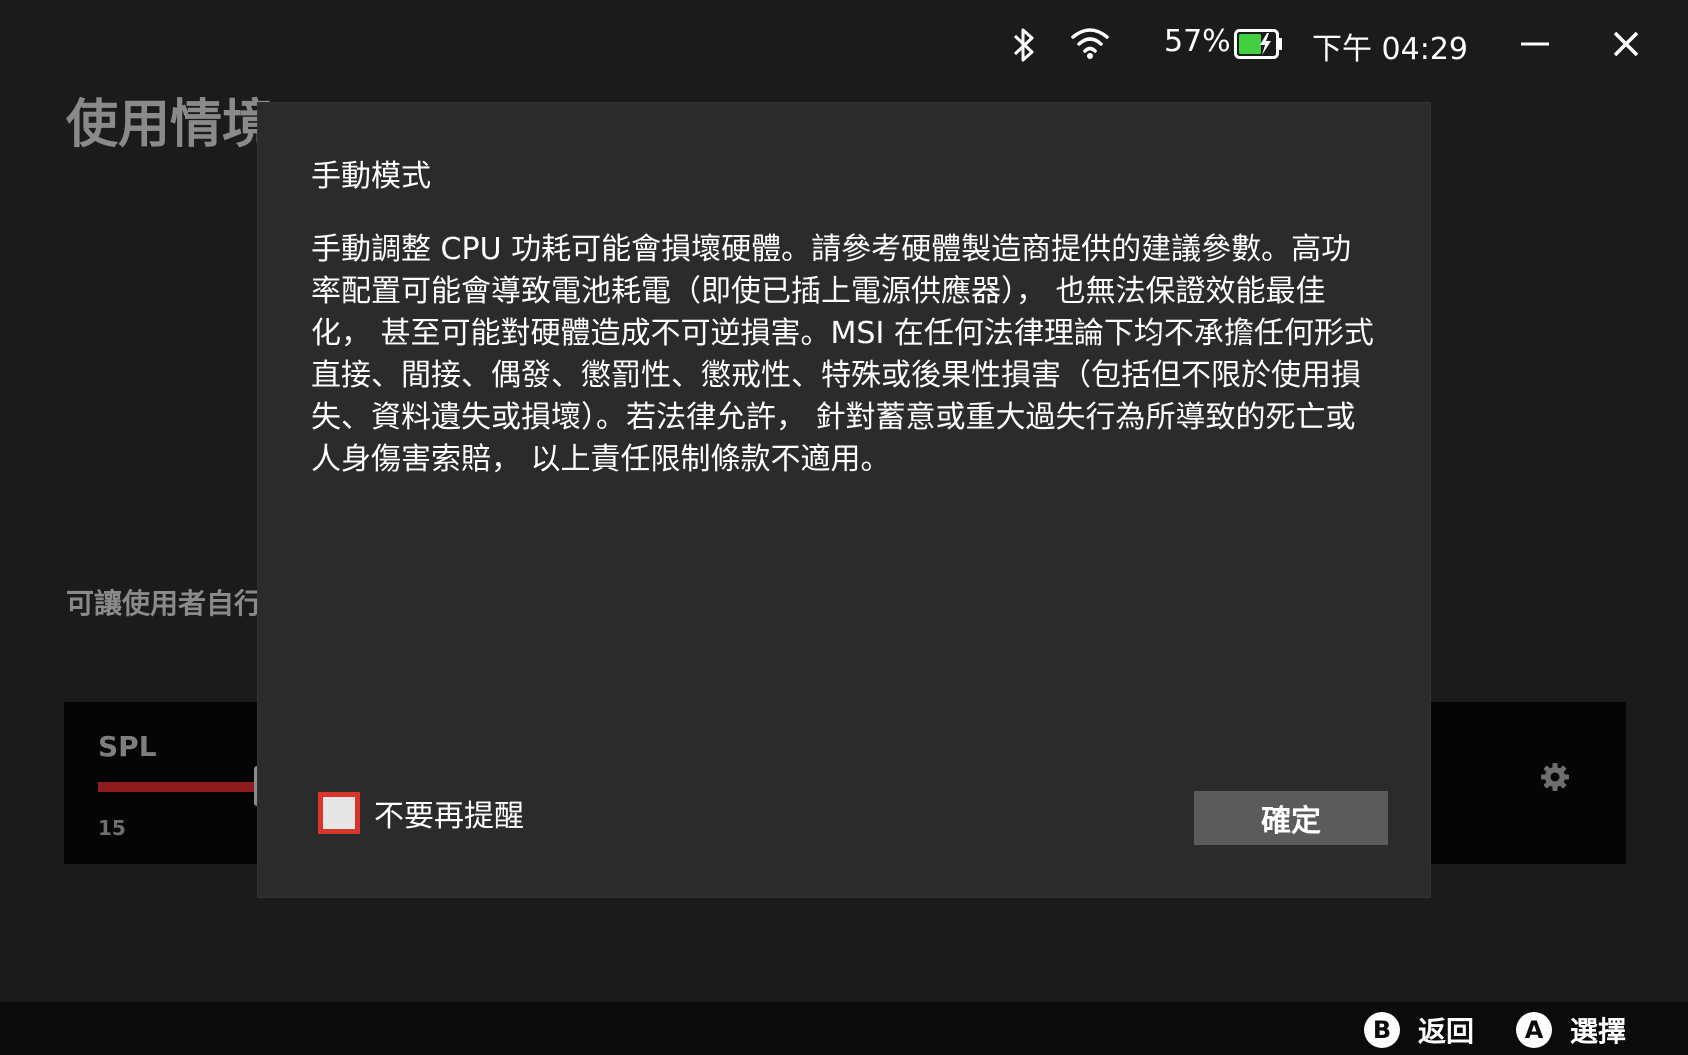 Image resolution: width=1688 pixels, height=1055 pixels. I want to click on select-hint: A 選擇, so click(1571, 1030).